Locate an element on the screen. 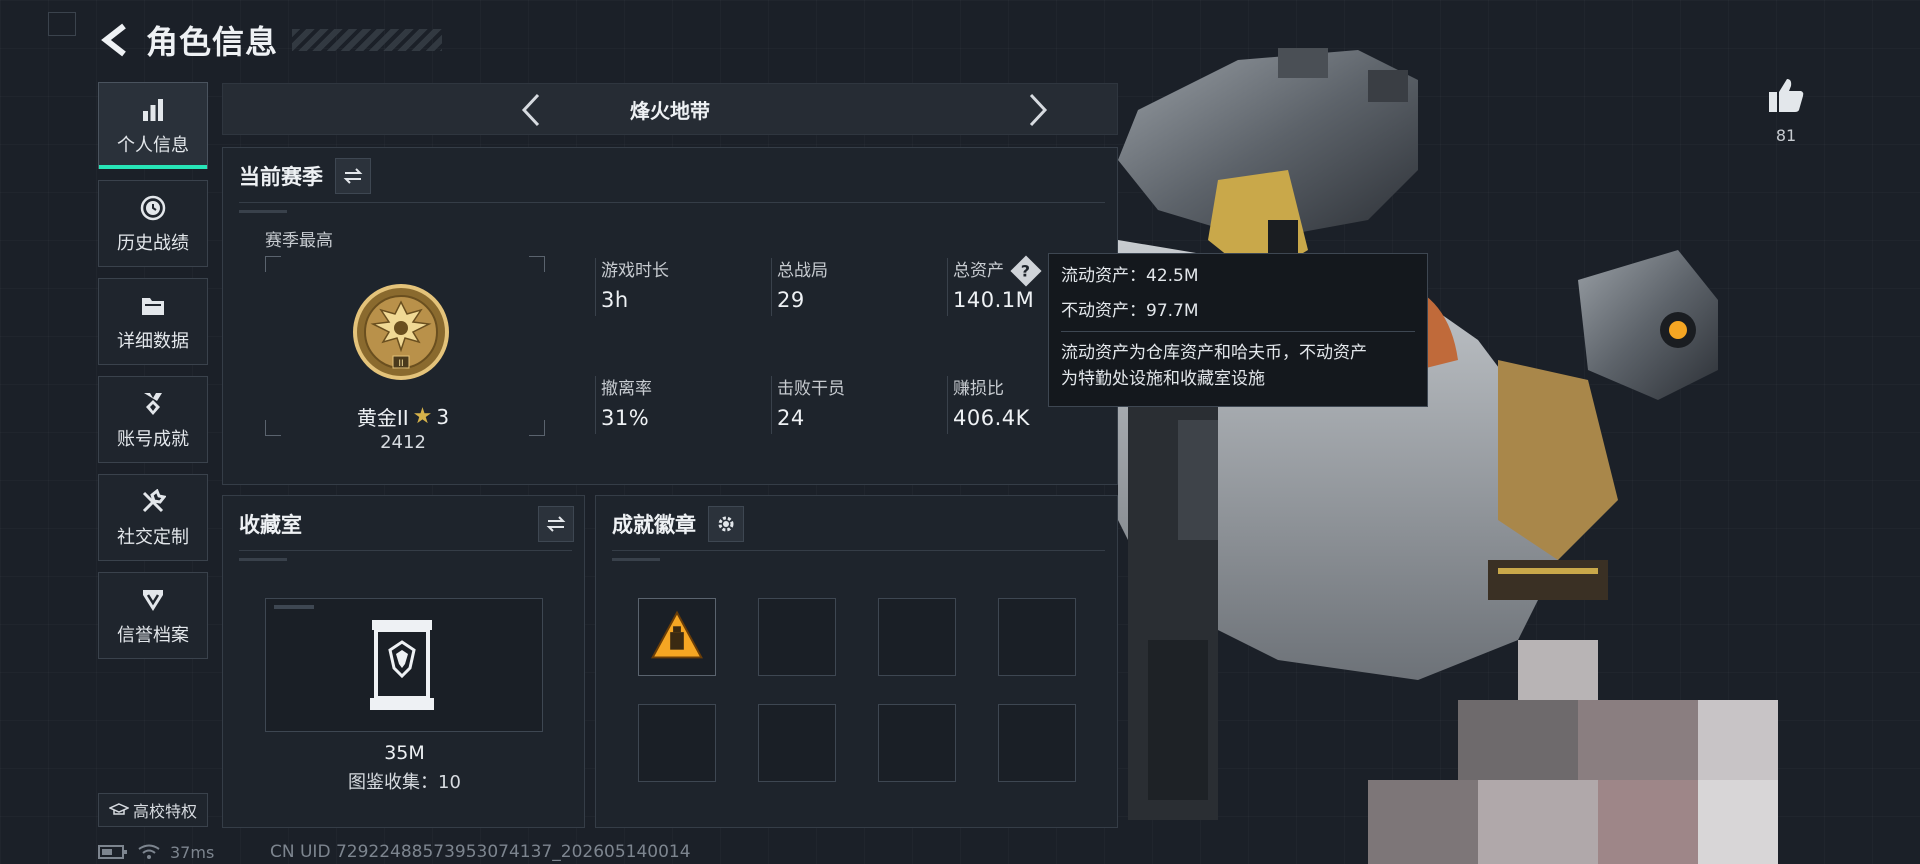 The image size is (1920, 864). school-privilege-button: 高校特权 is located at coordinates (153, 810).